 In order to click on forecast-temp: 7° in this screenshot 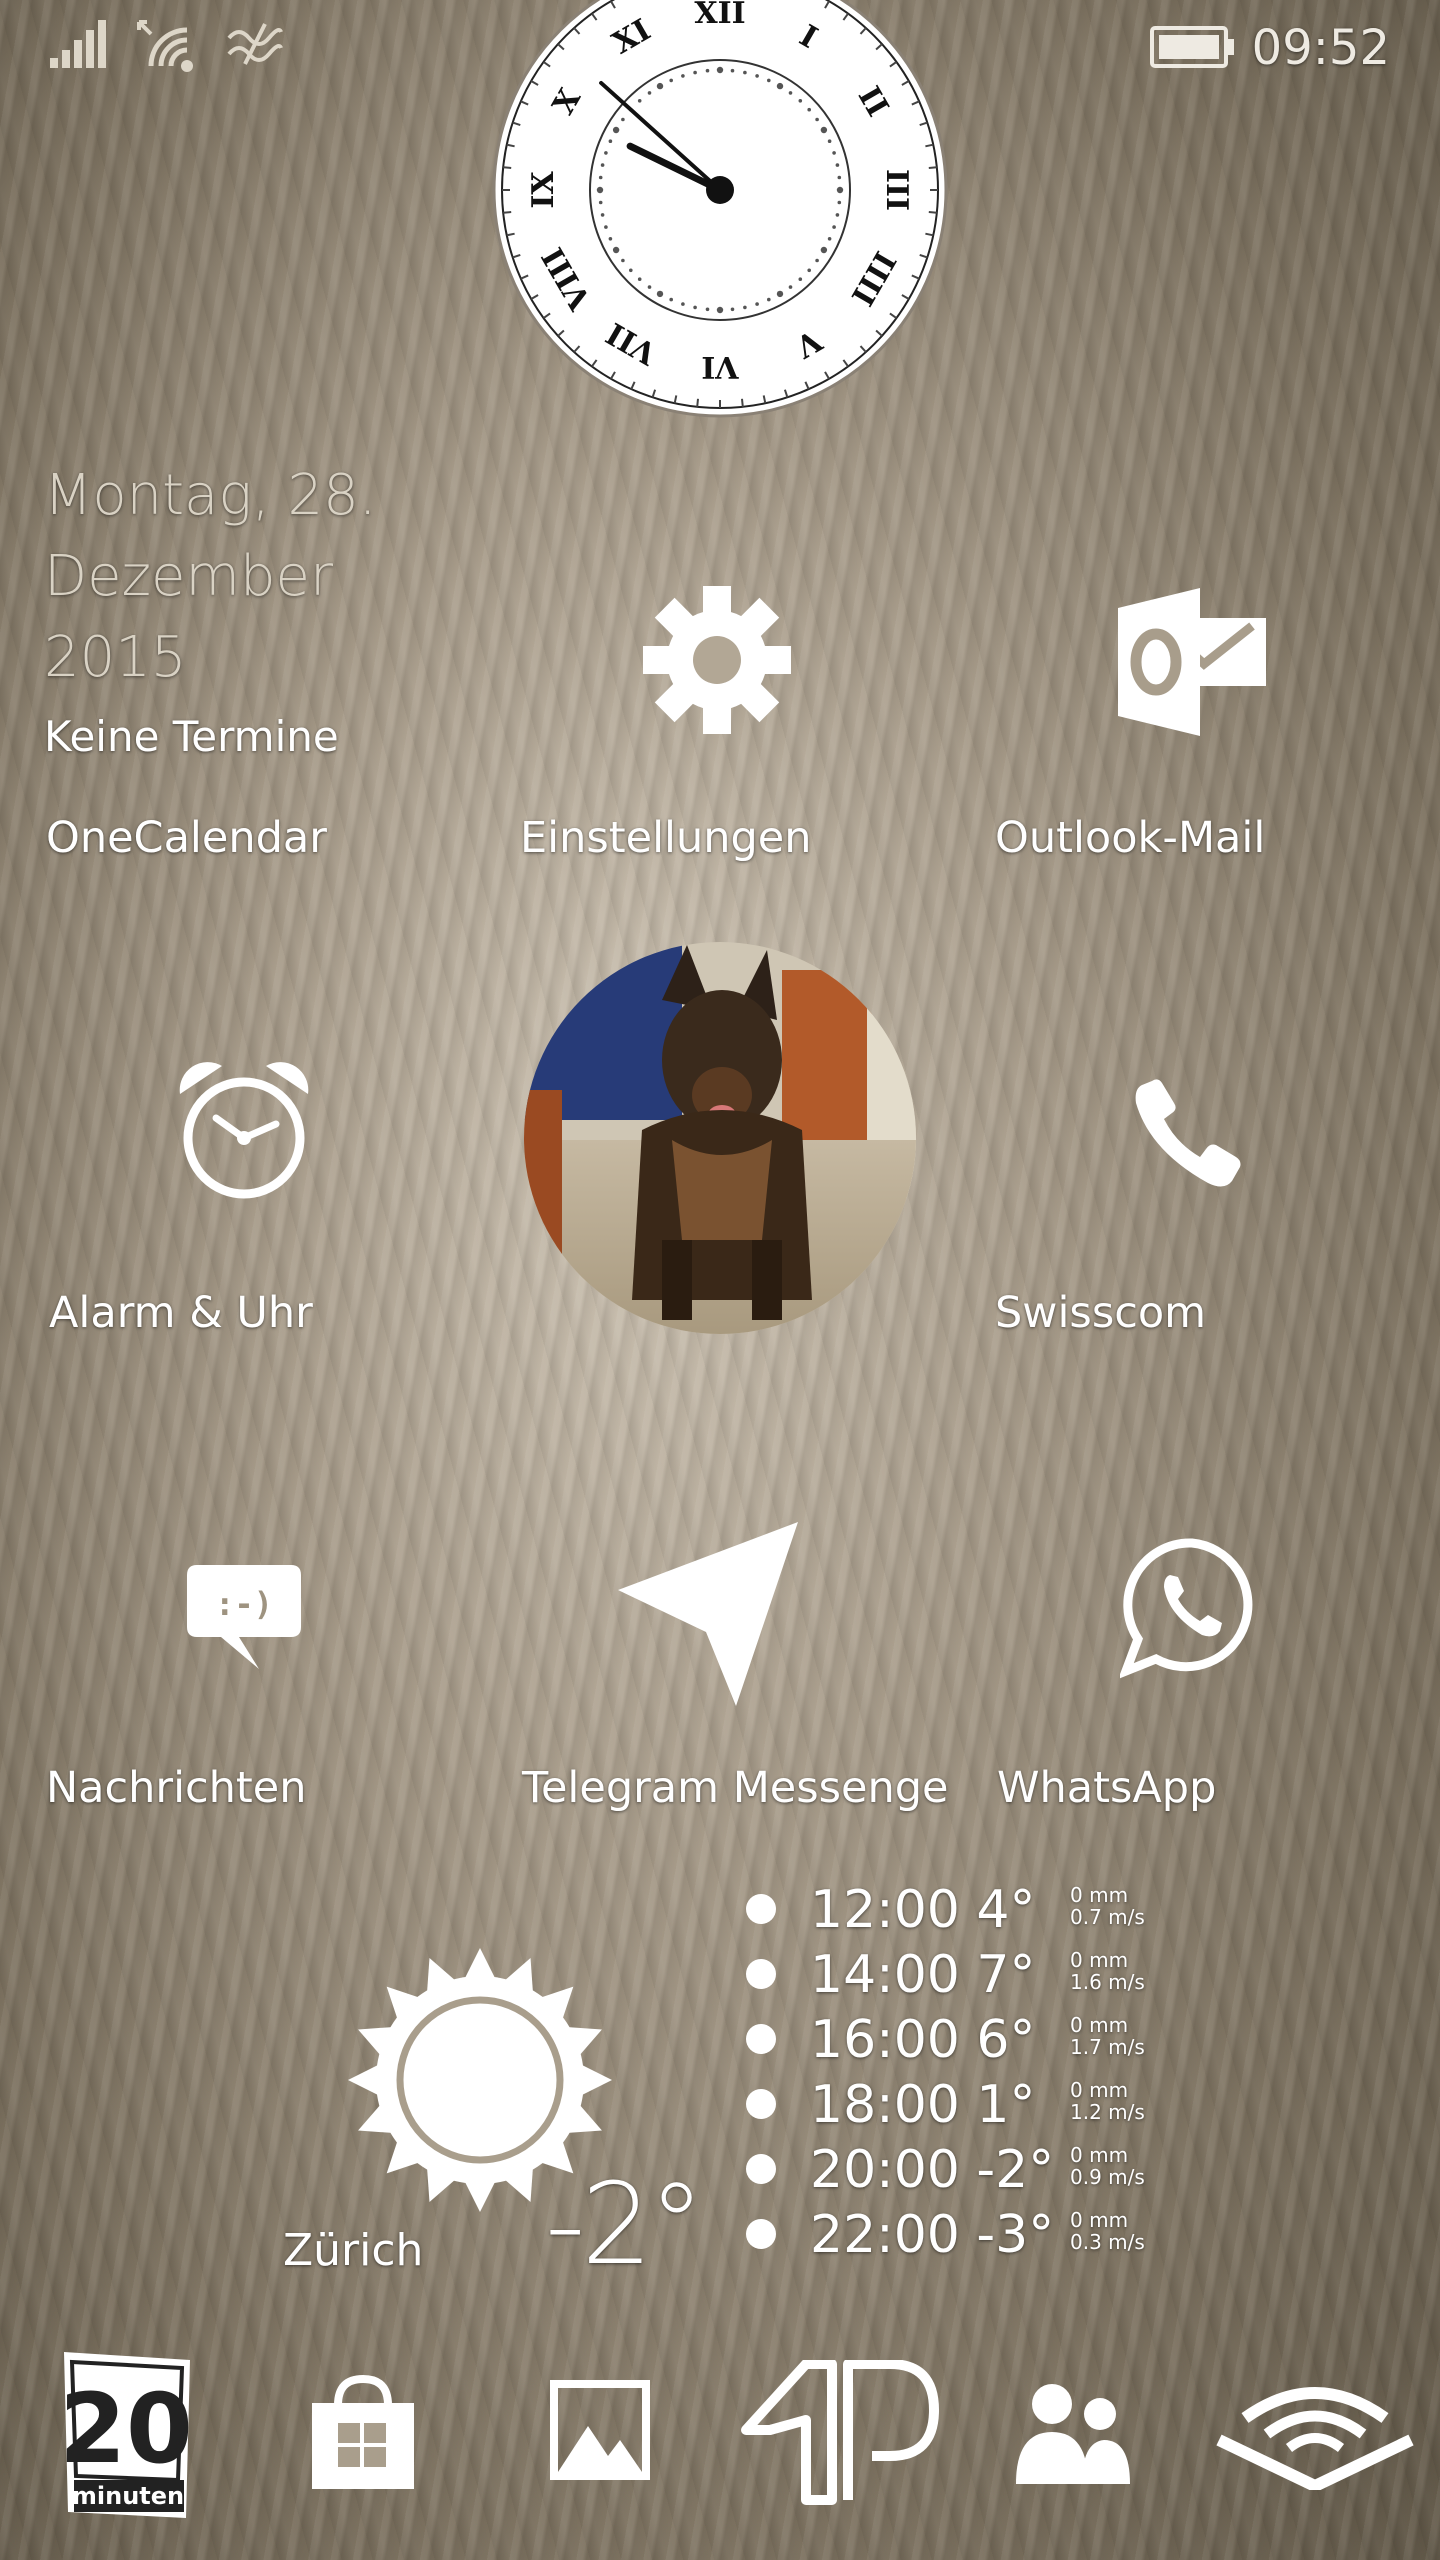, I will do `click(1006, 1975)`.